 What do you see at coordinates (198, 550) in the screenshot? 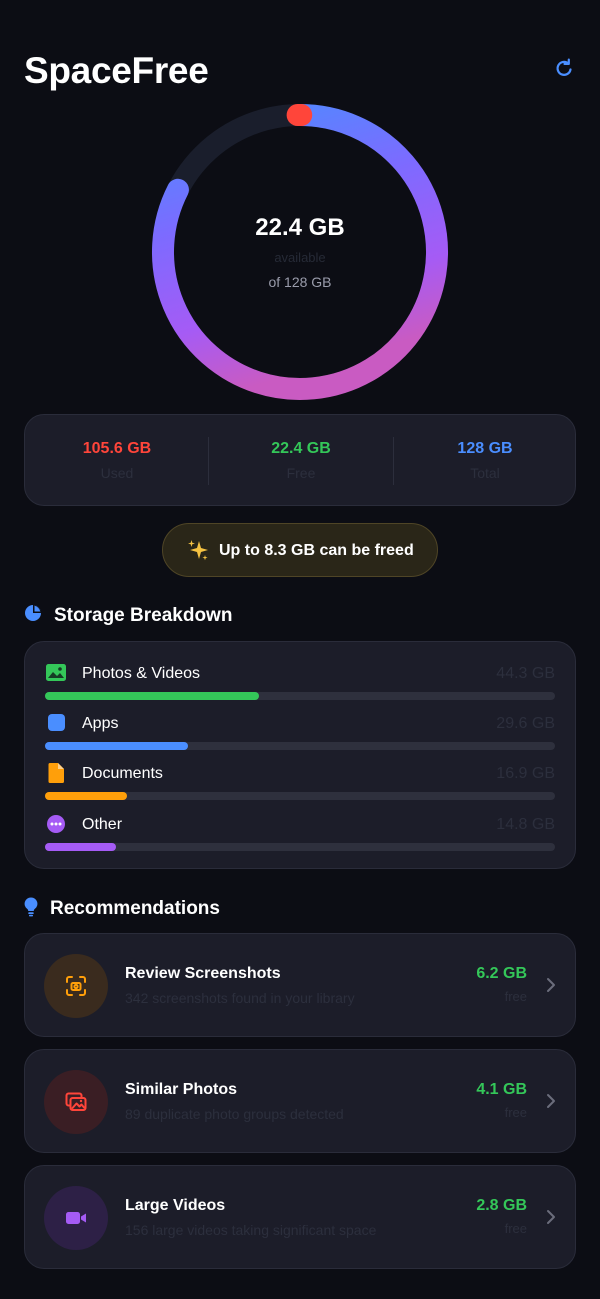
I see `sparkles-icon` at bounding box center [198, 550].